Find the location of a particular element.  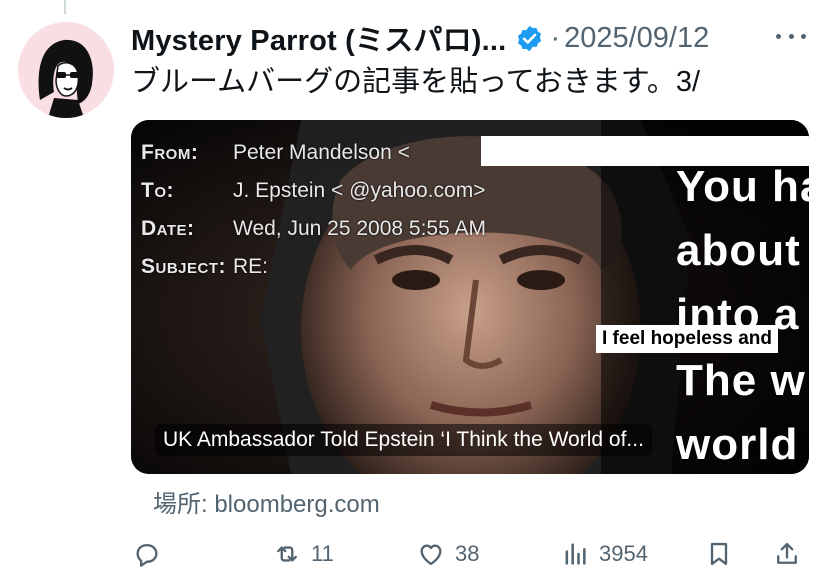

overlay-text-line-2: about is located at coordinates (738, 250).